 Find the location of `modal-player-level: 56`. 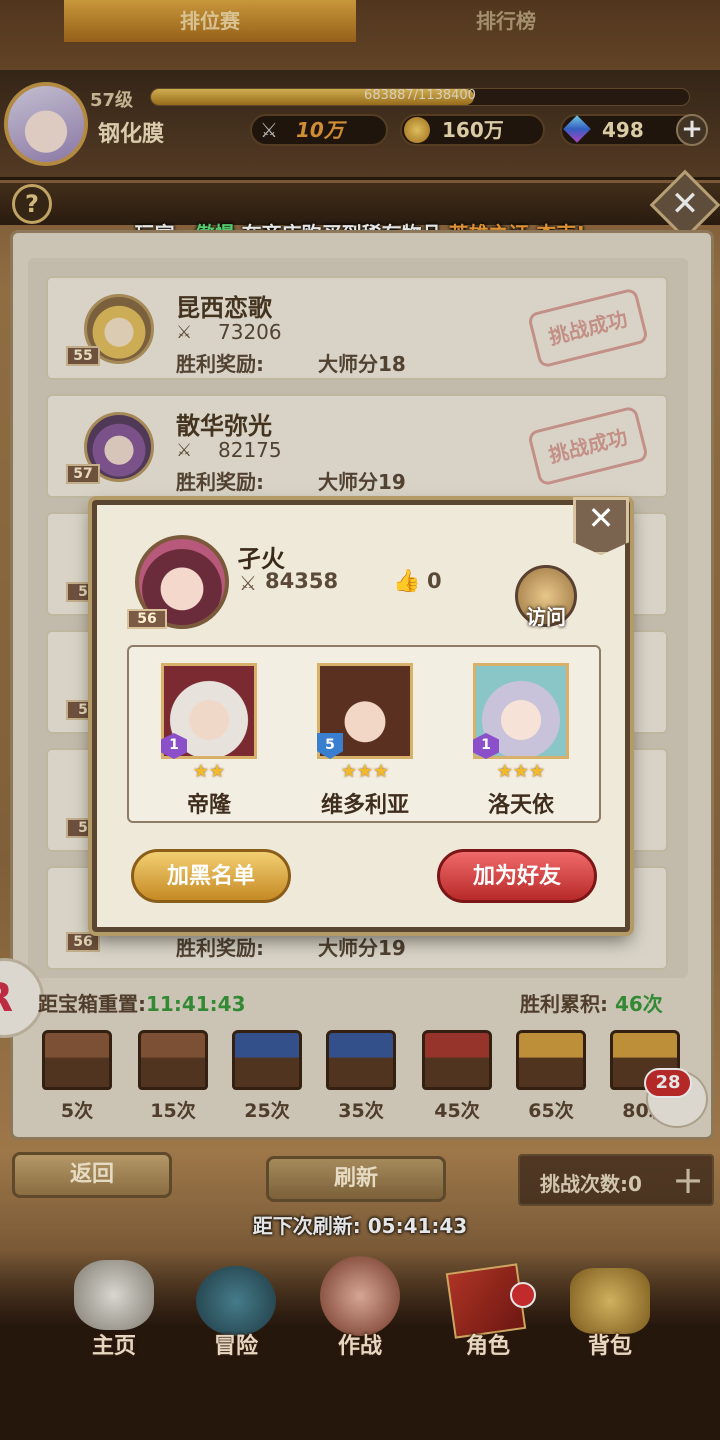

modal-player-level: 56 is located at coordinates (147, 619).